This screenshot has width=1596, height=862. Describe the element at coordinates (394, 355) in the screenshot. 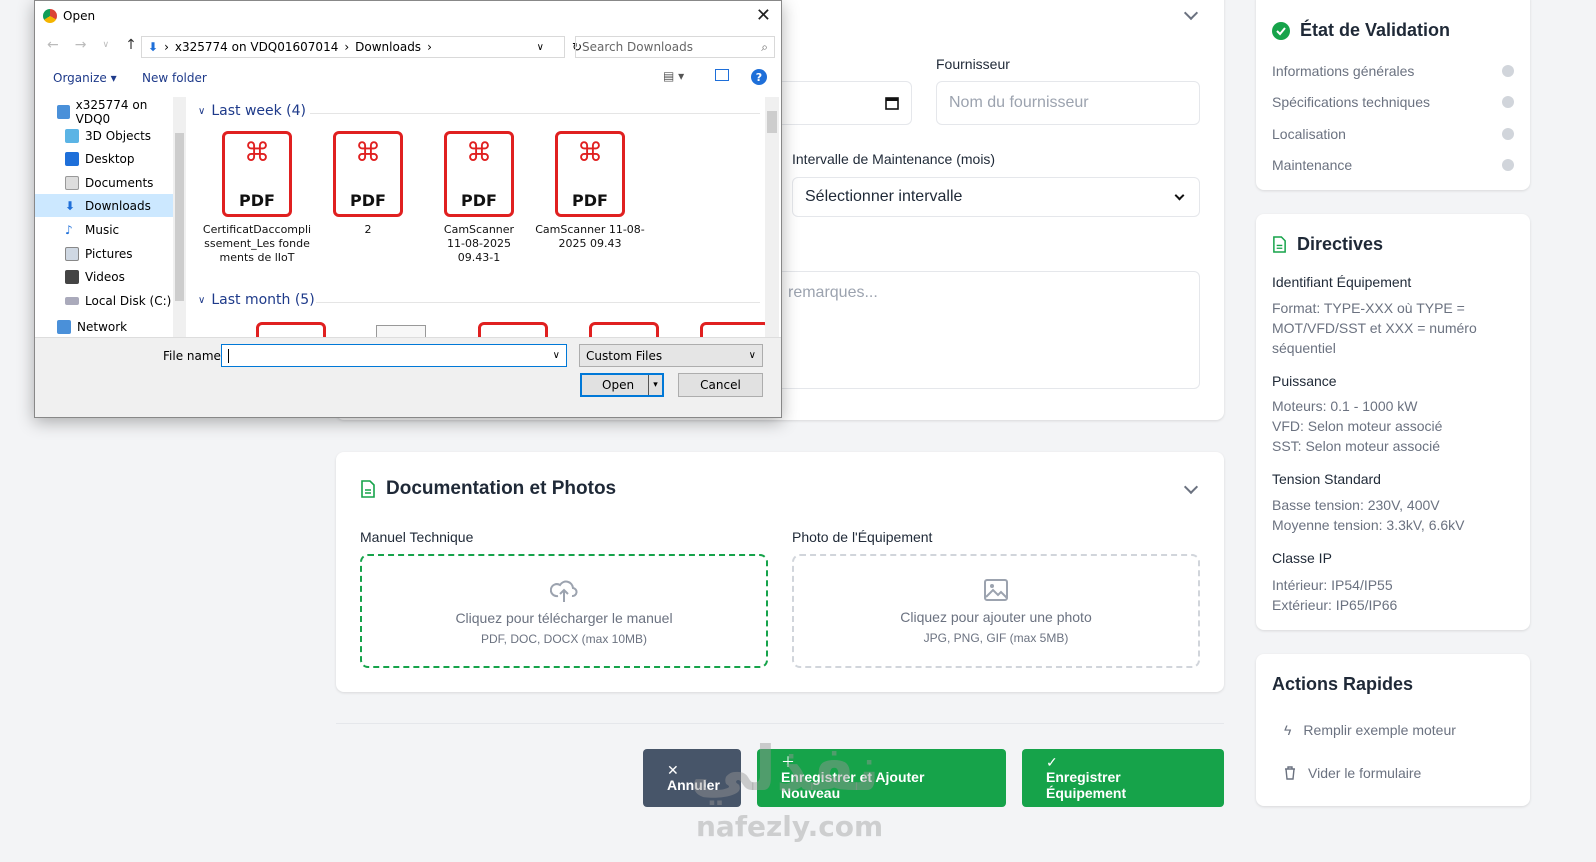

I see `file-name-input: ∨` at that location.